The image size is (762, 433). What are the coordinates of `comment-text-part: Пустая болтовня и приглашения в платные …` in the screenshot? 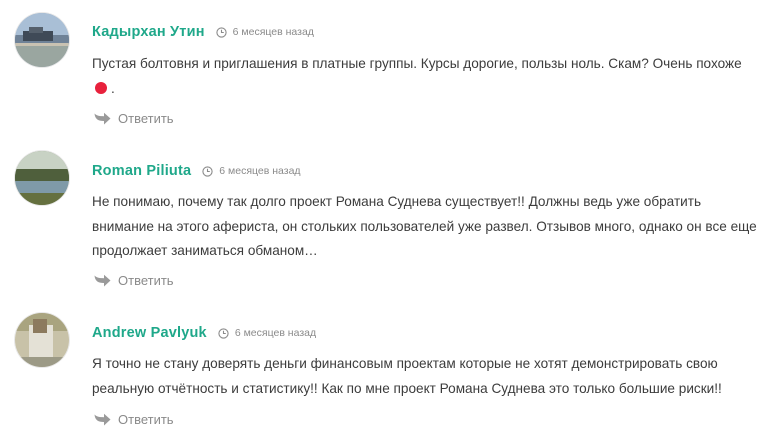 It's located at (417, 63).